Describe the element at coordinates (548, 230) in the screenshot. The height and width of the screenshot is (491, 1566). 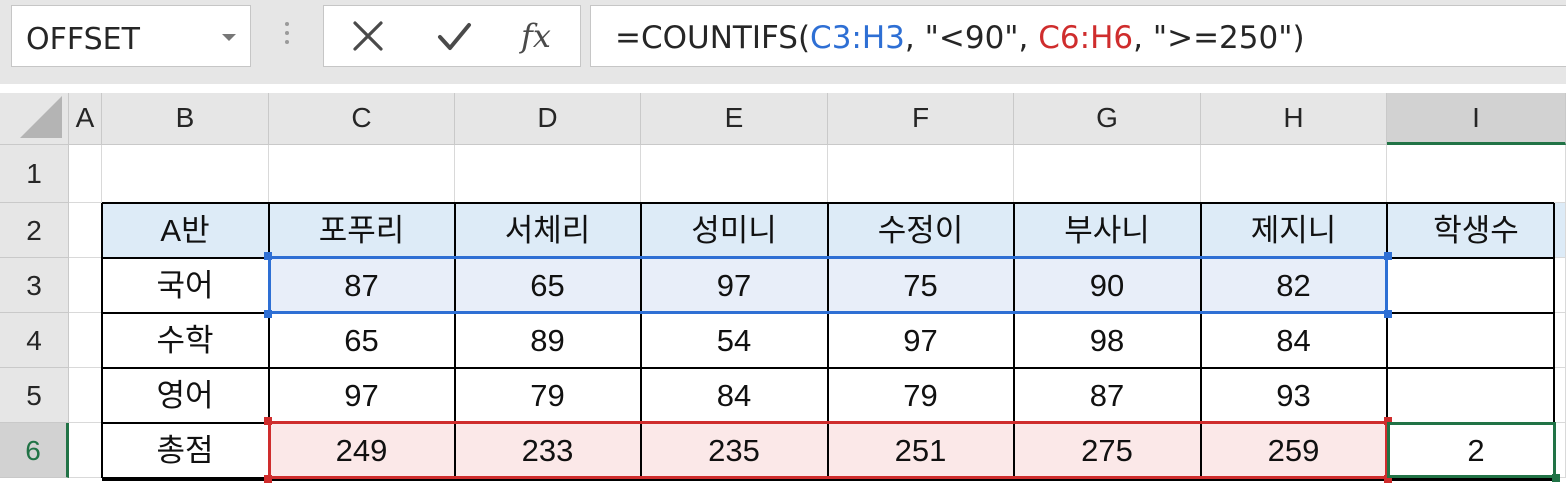
I see `cell-d2: 서체리` at that location.